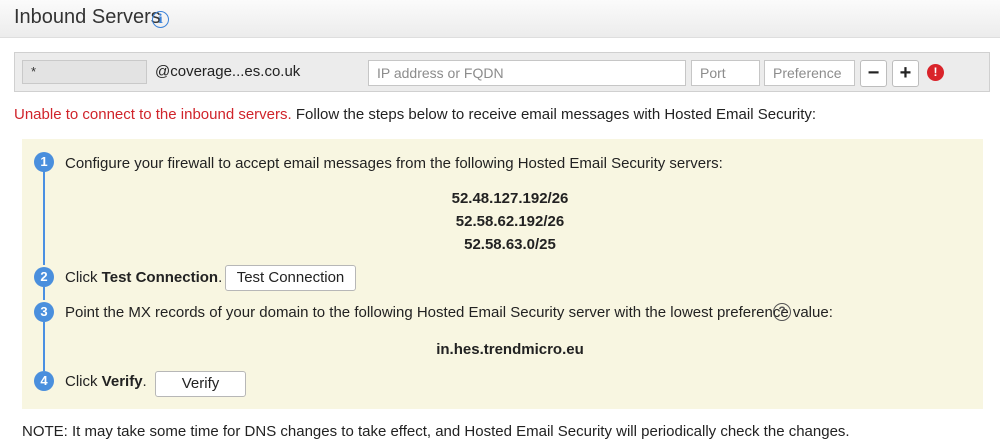 The height and width of the screenshot is (446, 1000). Describe the element at coordinates (44, 293) in the screenshot. I see `step-connector` at that location.